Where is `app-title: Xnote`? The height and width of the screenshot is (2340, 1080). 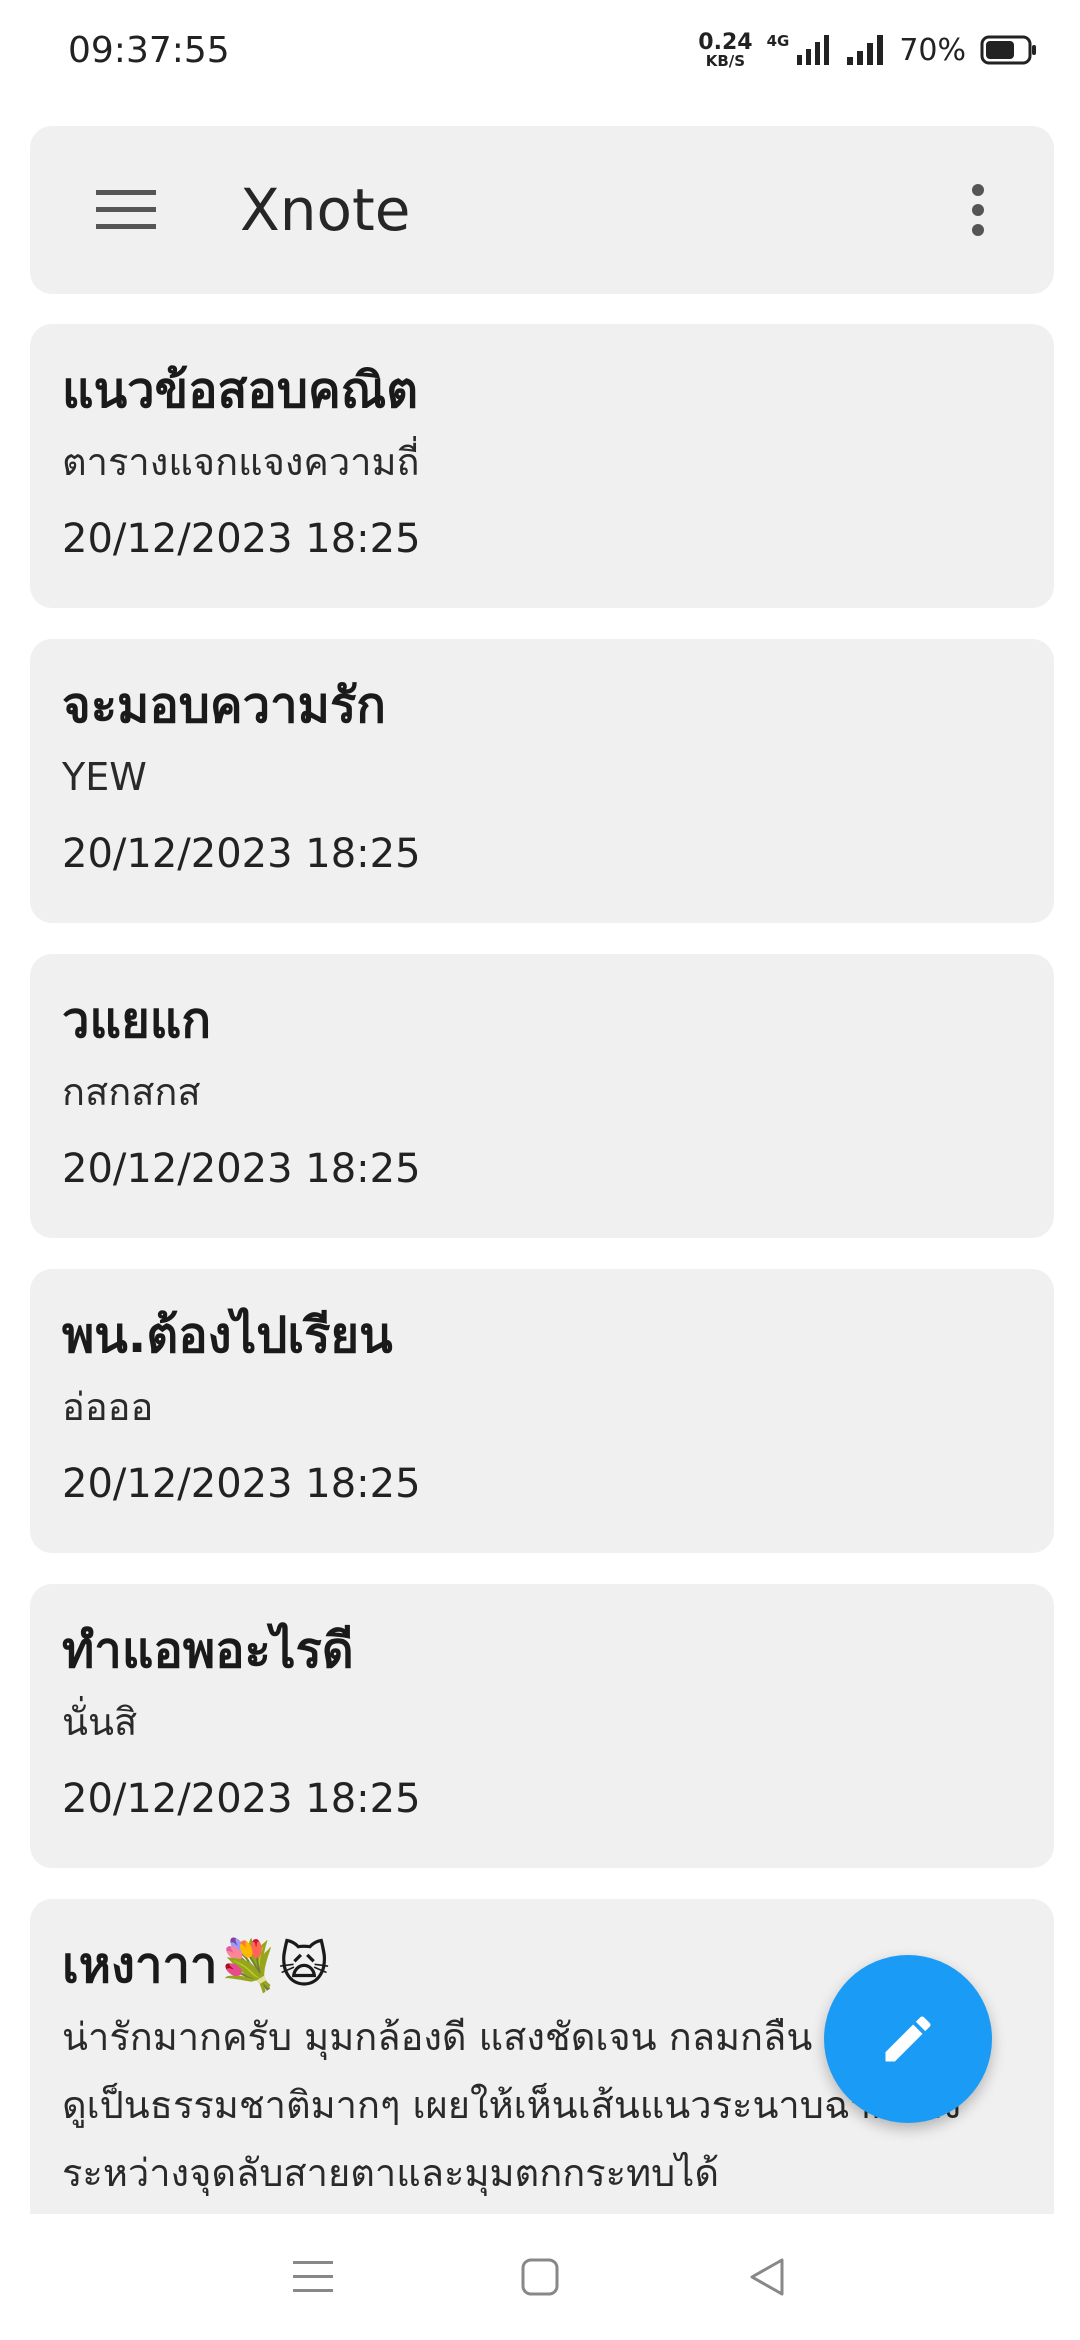 app-title: Xnote is located at coordinates (325, 210).